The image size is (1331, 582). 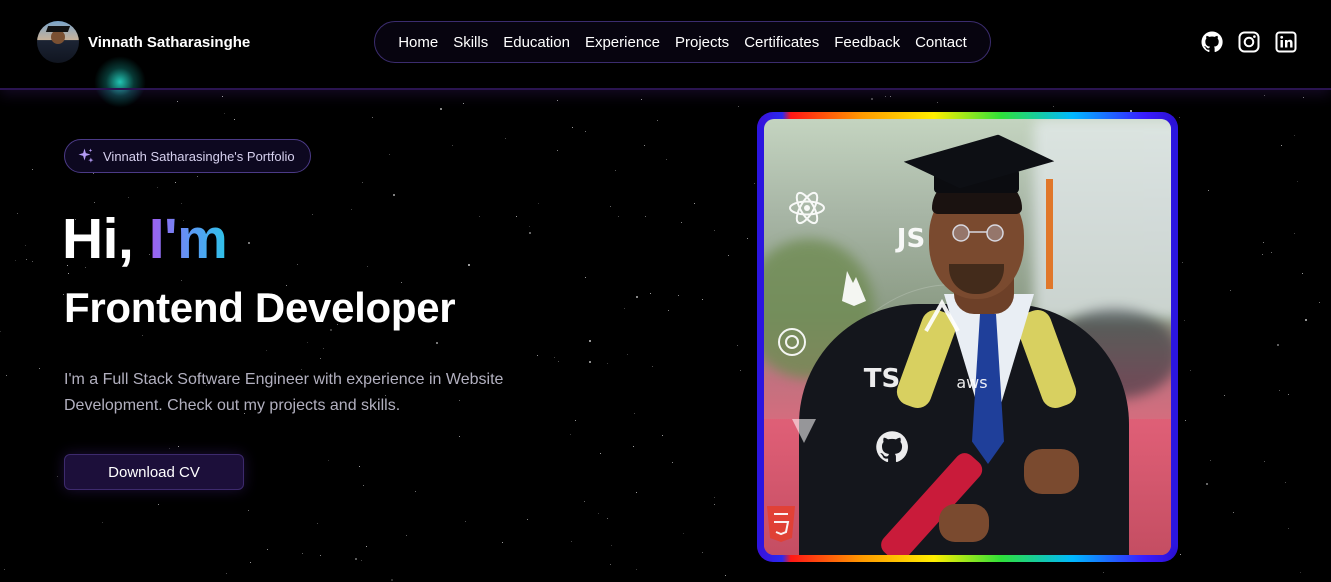 What do you see at coordinates (1249, 42) in the screenshot?
I see `instagram-icon` at bounding box center [1249, 42].